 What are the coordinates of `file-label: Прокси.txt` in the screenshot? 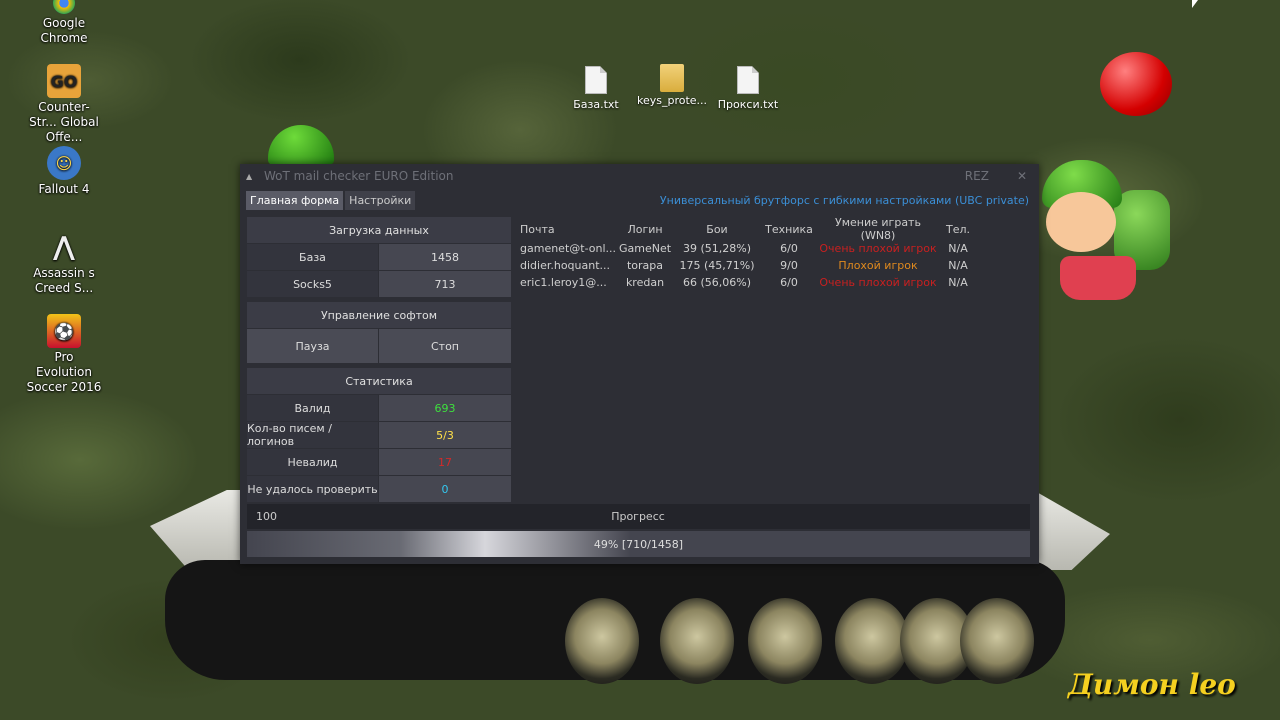 It's located at (748, 104).